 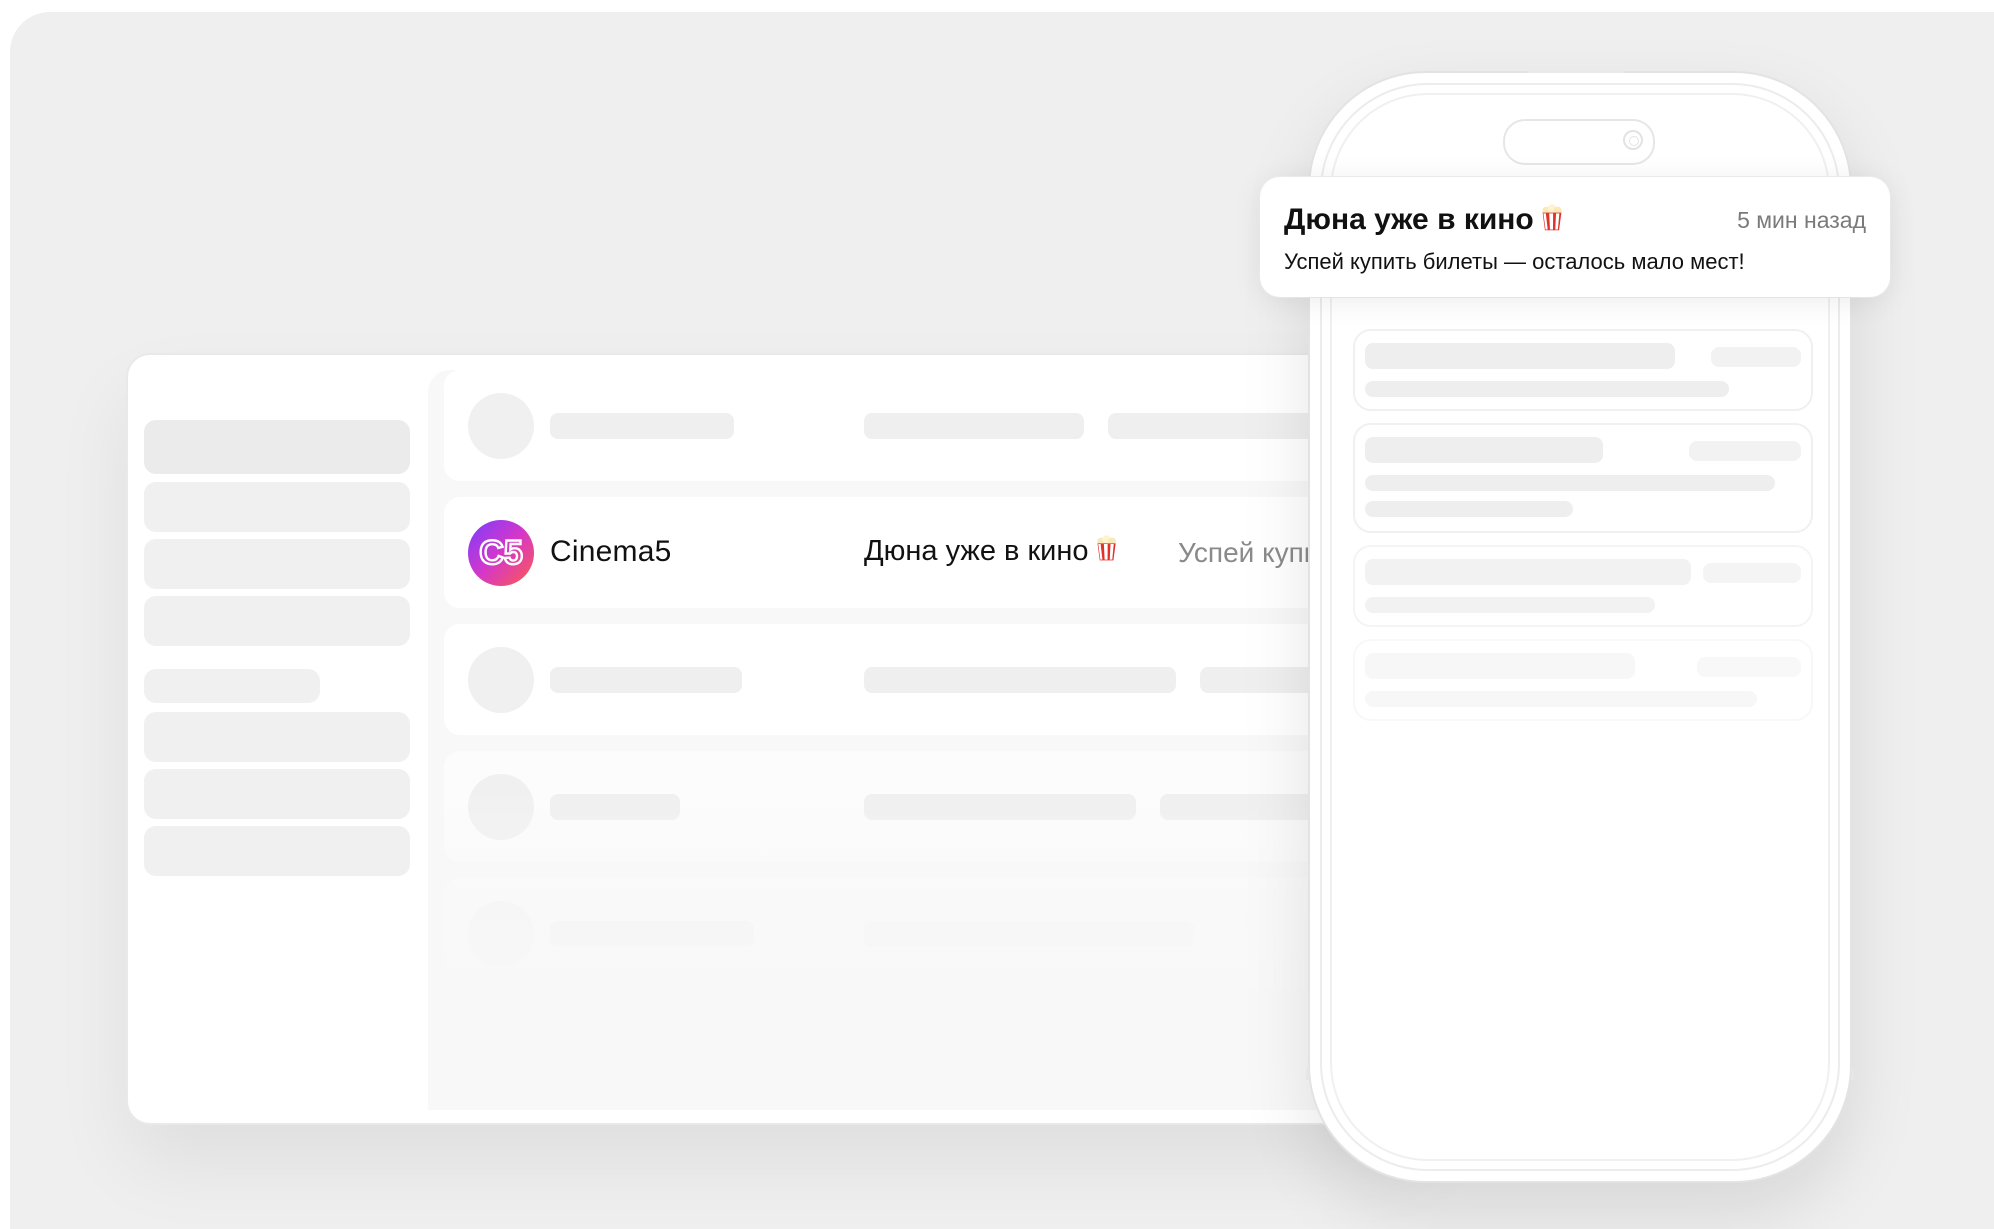 I want to click on notification-time: 5 мин назад, so click(x=1801, y=220).